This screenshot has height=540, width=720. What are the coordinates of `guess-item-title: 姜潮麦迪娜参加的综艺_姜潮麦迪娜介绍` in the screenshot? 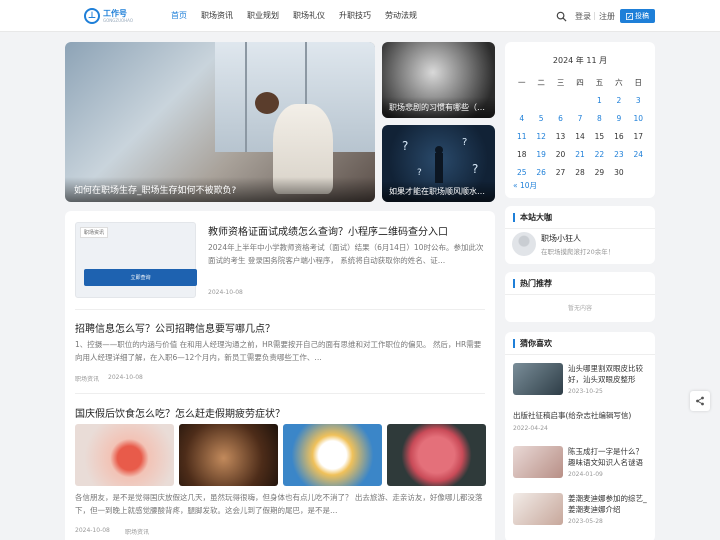 It's located at (609, 504).